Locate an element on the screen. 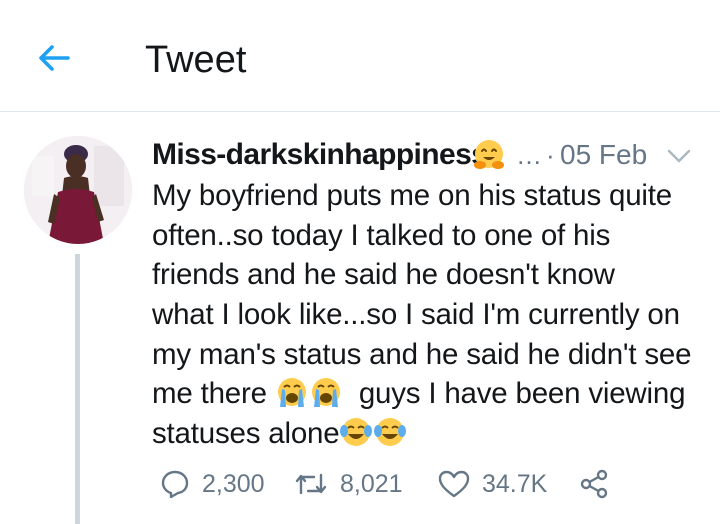  avatar-photo is located at coordinates (78, 190).